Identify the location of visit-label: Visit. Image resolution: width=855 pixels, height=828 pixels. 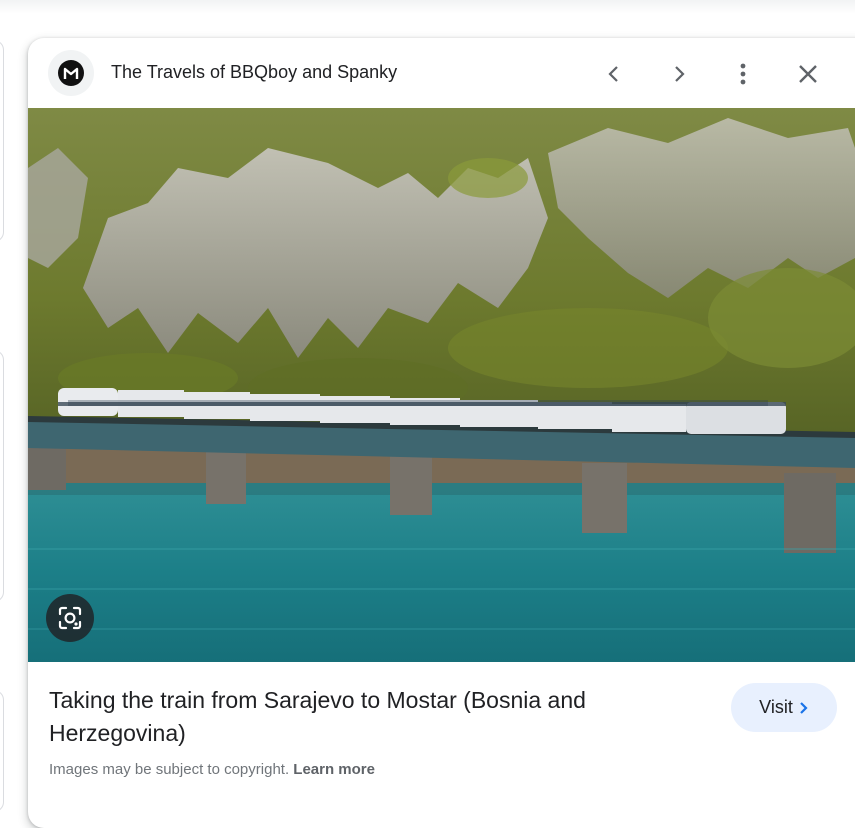
(776, 707).